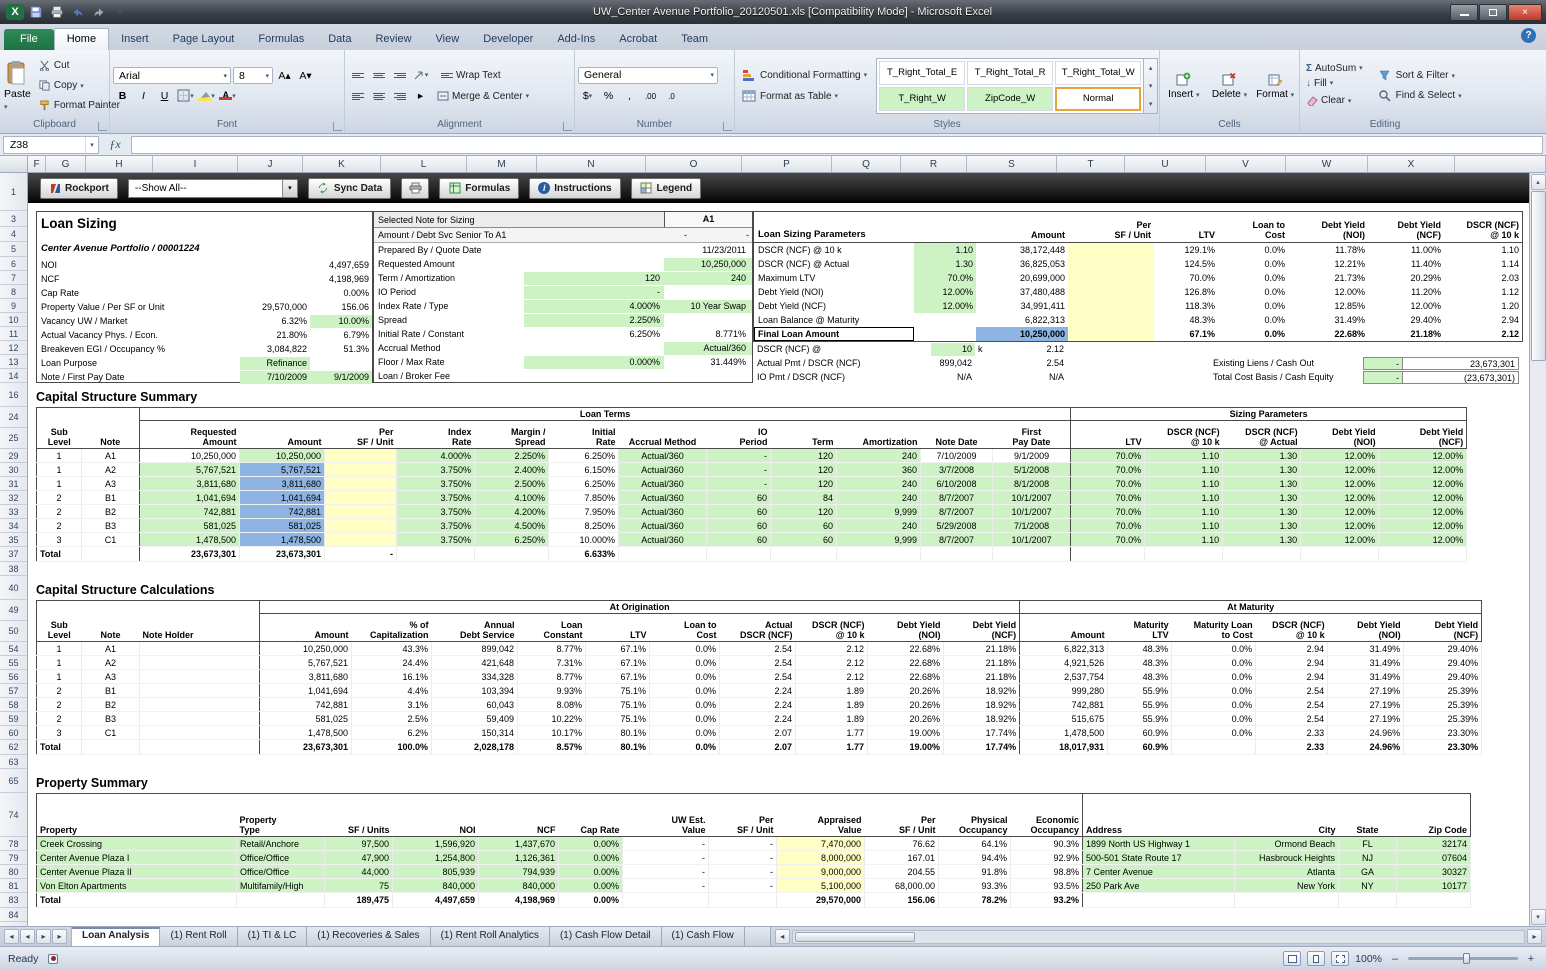 This screenshot has width=1546, height=970. Describe the element at coordinates (11, 936) in the screenshot. I see `first-sheet-icon: ◂` at that location.